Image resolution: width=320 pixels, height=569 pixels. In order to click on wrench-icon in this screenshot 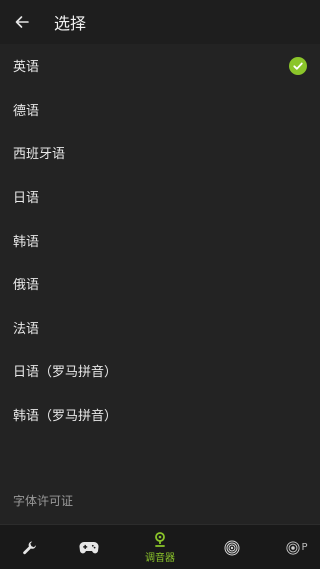, I will do `click(29, 547)`.